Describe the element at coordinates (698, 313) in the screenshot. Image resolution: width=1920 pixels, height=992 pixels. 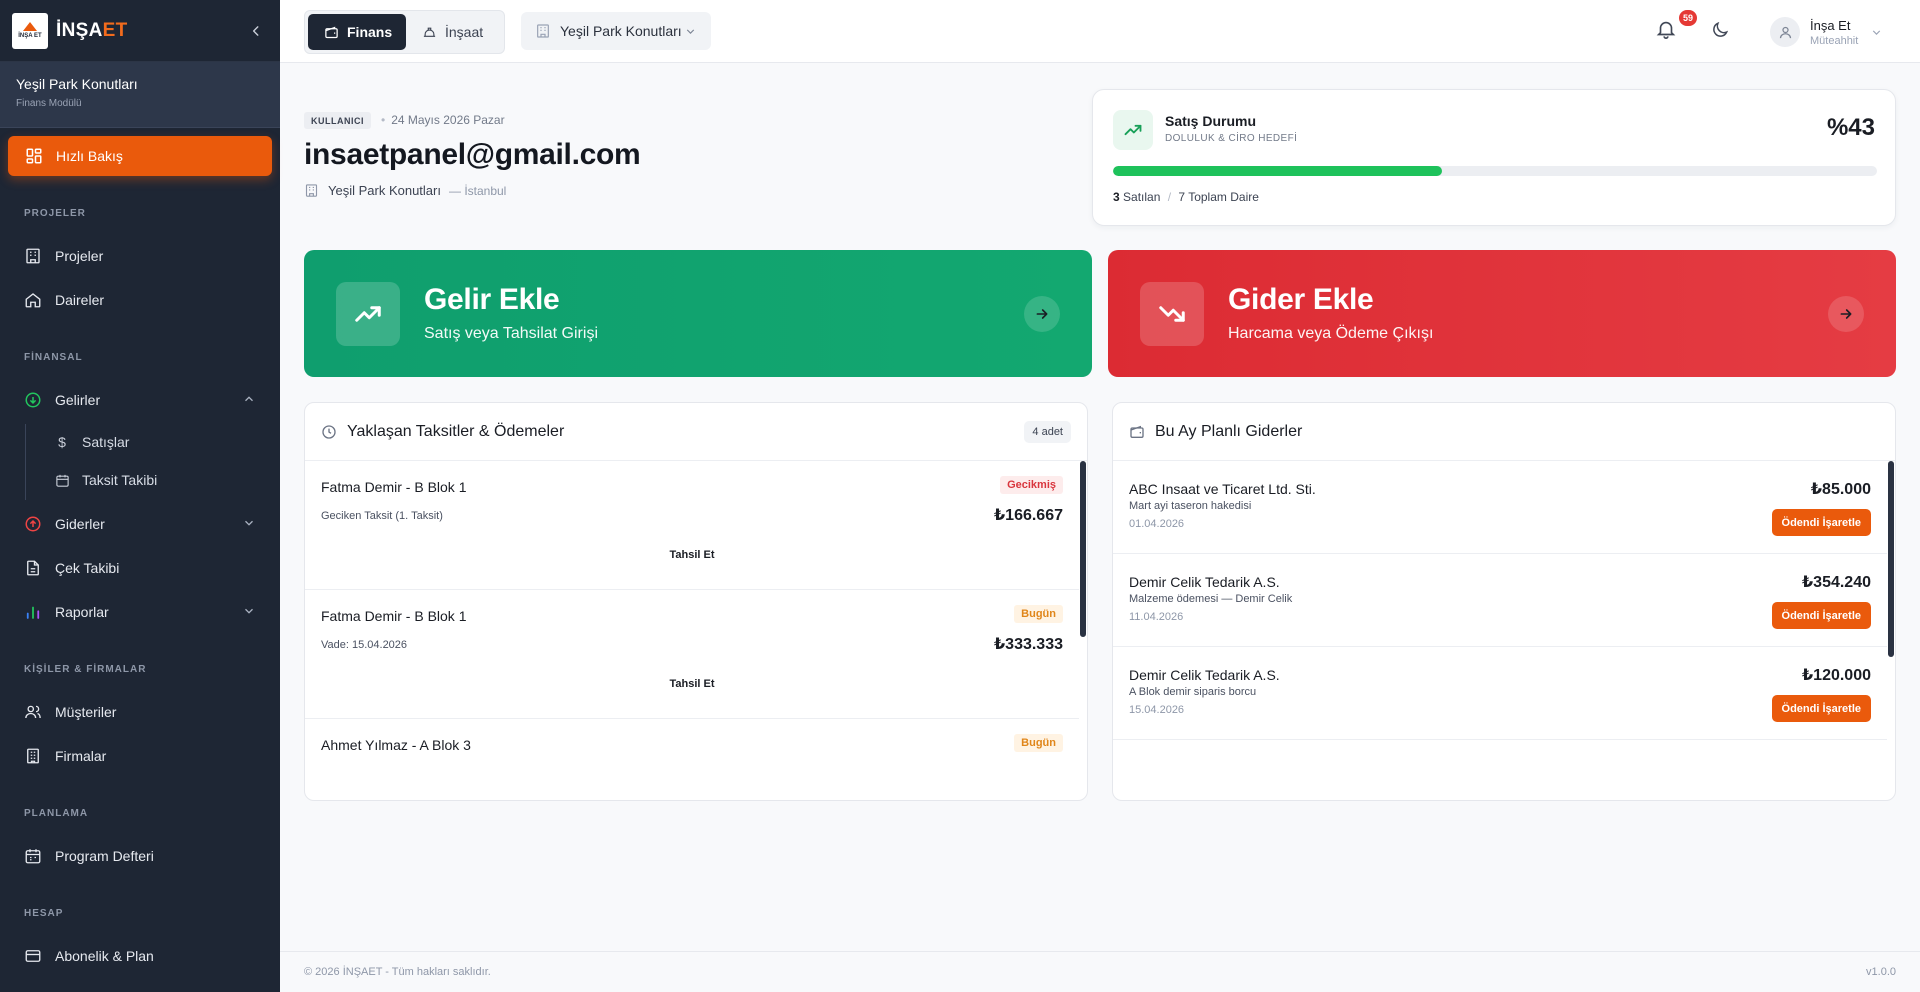
I see `add-income-card: Gelir Ekle Satış veya Tahsilat Girişi` at that location.